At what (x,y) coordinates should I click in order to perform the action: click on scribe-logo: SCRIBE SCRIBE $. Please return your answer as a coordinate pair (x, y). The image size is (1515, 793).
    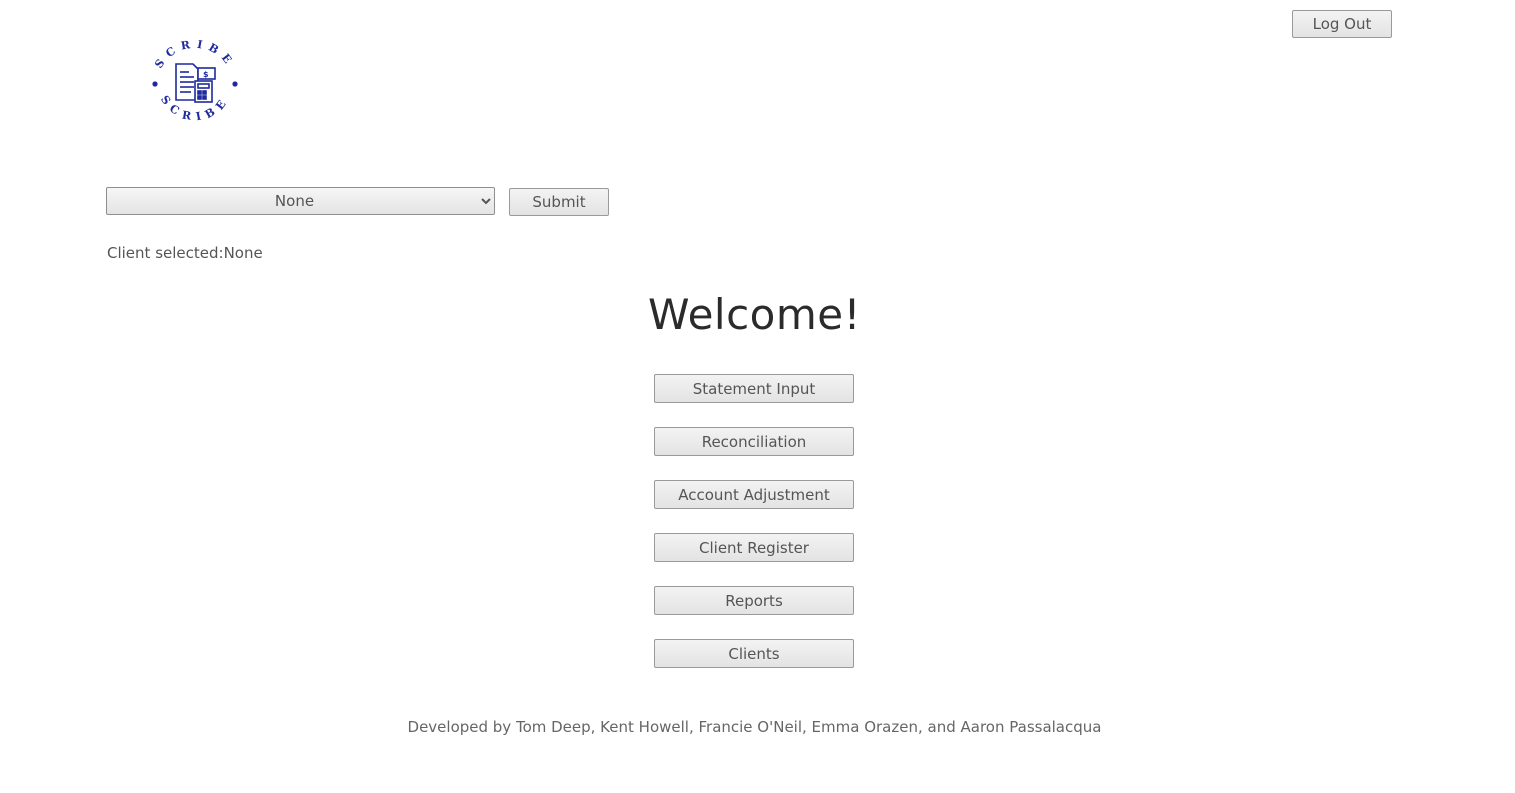
    Looking at the image, I should click on (195, 80).